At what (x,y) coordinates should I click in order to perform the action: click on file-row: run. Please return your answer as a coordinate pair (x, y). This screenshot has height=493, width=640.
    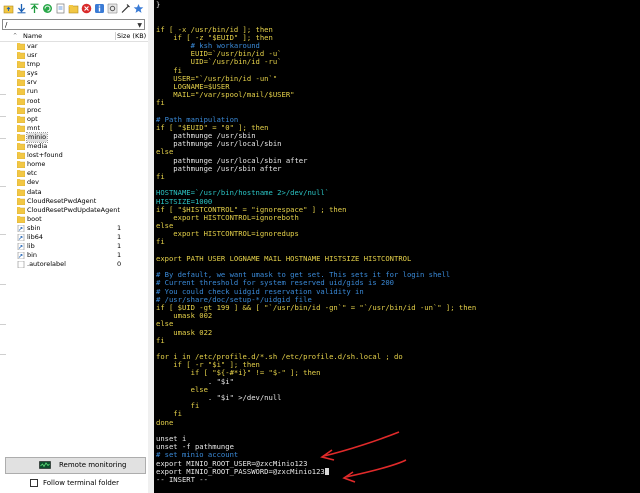
    Looking at the image, I should click on (74, 91).